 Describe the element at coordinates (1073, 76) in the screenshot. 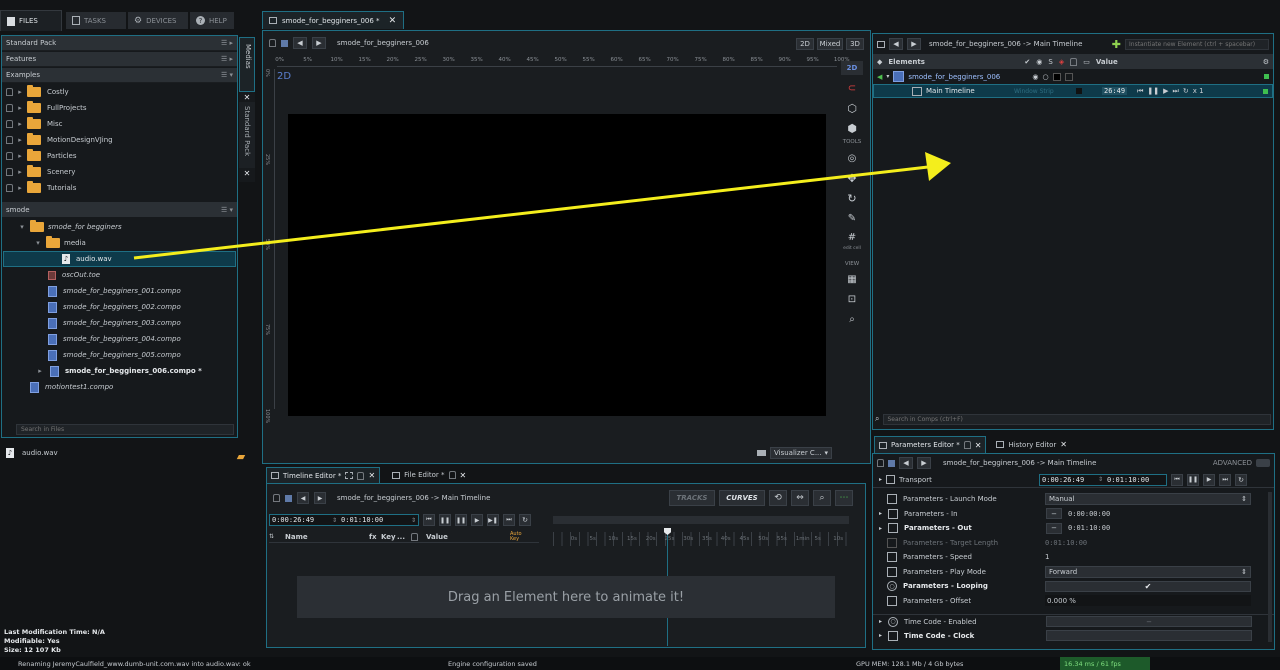

I see `element-row-root: ◀ ▾ smode_for_begginers_006 ◉ ○` at that location.